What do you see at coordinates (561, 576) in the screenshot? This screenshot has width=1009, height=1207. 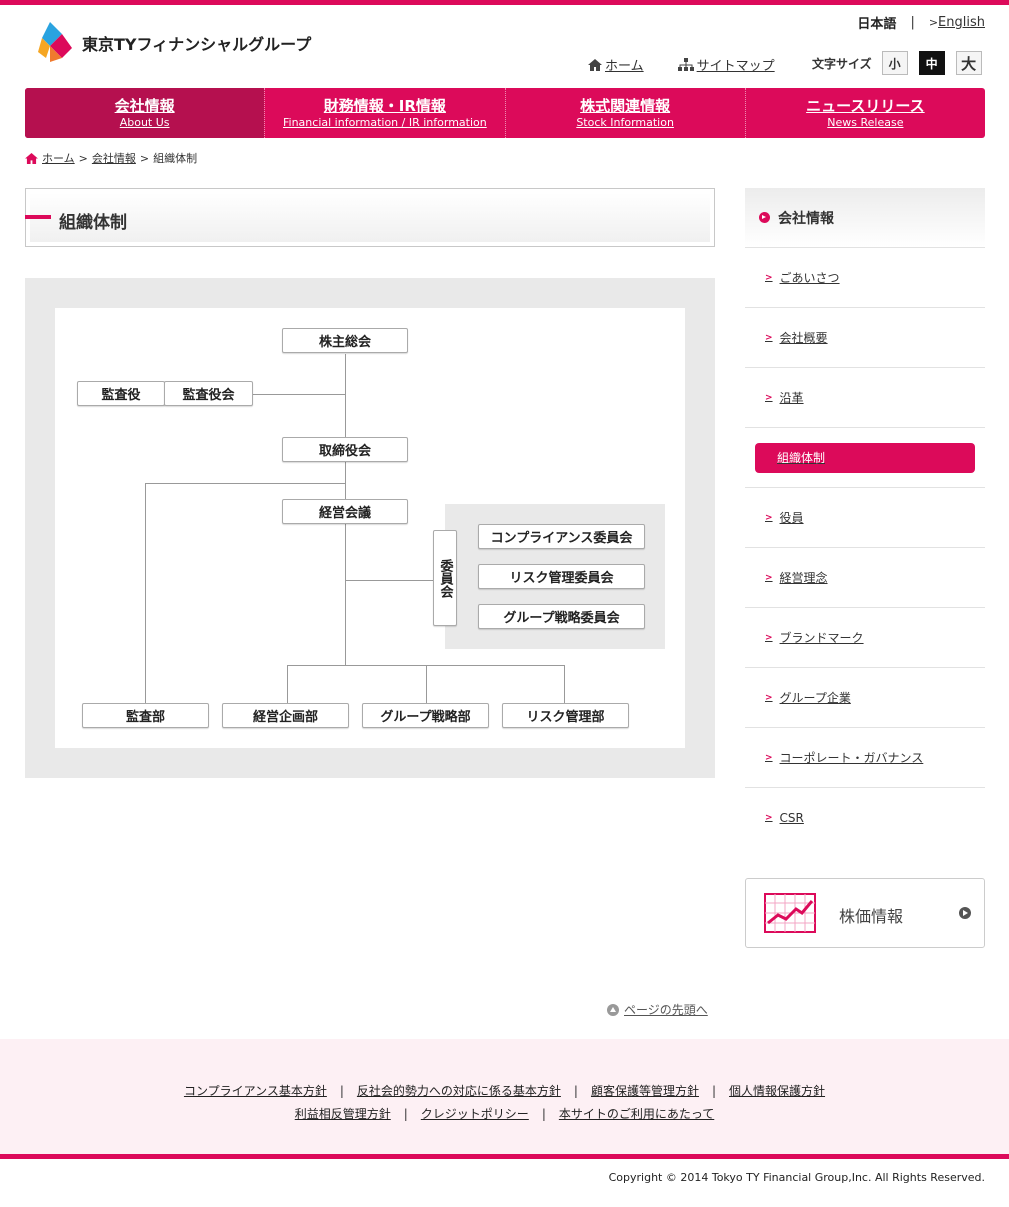 I see `org-box-risk-committee: リスク管理委員会` at bounding box center [561, 576].